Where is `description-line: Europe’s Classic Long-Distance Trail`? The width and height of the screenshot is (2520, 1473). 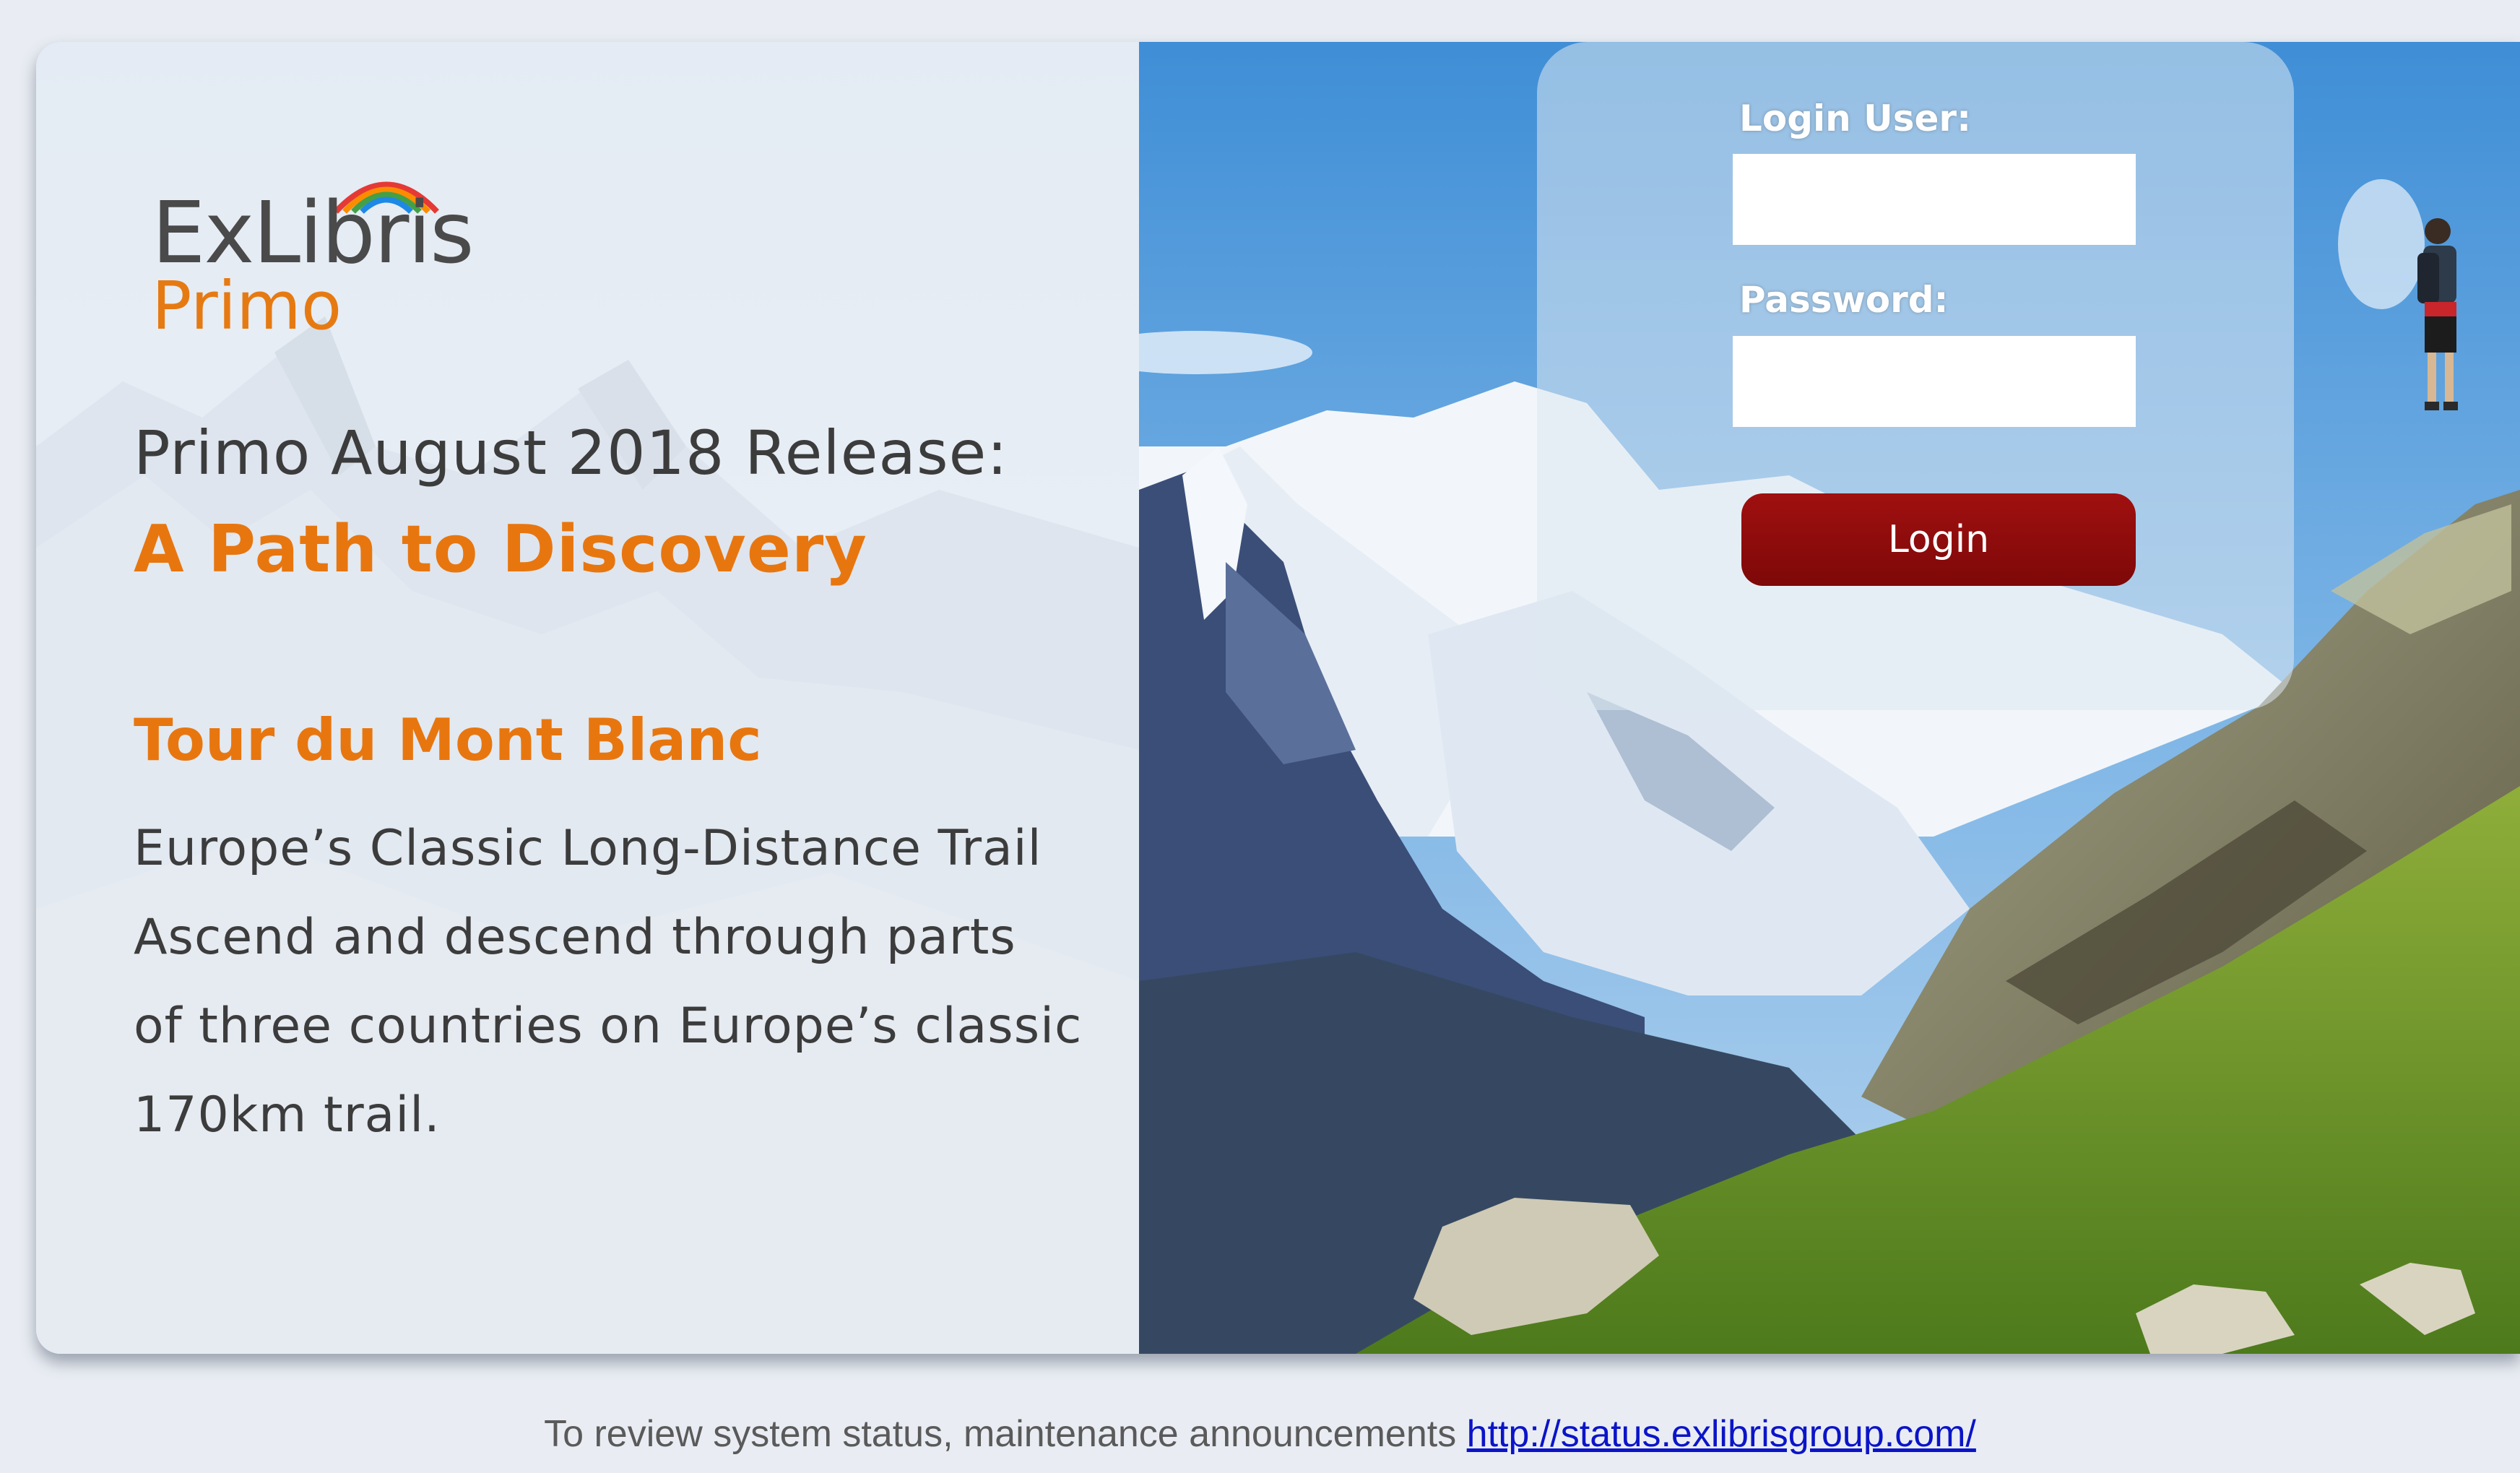
description-line: Europe’s Classic Long-Distance Trail is located at coordinates (588, 848).